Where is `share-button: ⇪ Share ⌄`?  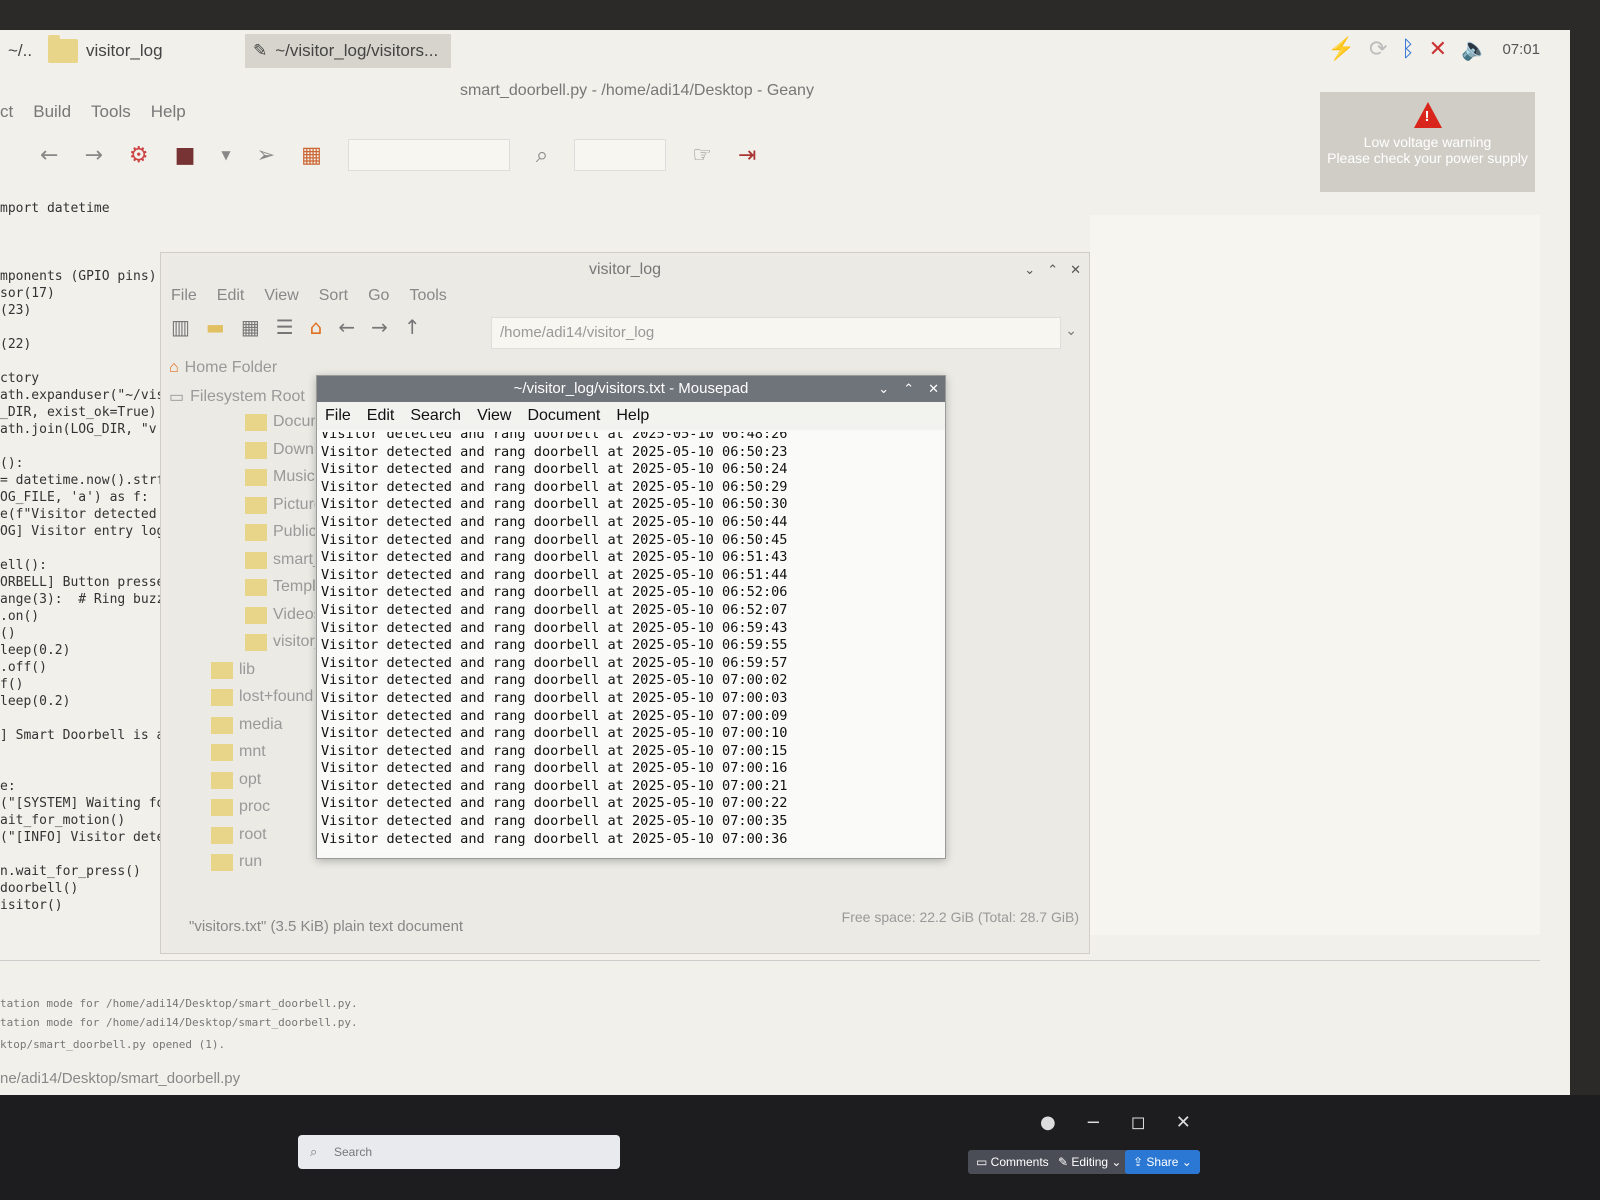 share-button: ⇪ Share ⌄ is located at coordinates (1162, 1162).